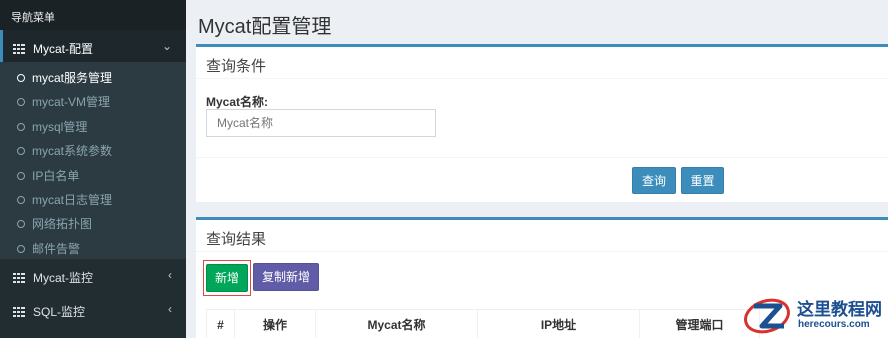 The width and height of the screenshot is (888, 338). I want to click on page-title: Mycat配置管理, so click(265, 27).